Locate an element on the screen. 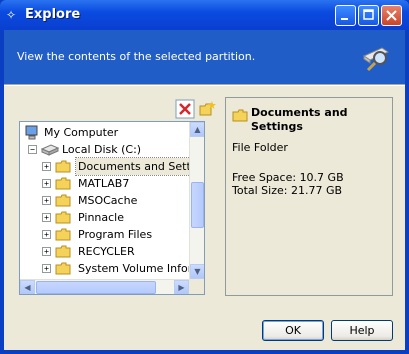  maximize-button is located at coordinates (368, 15).